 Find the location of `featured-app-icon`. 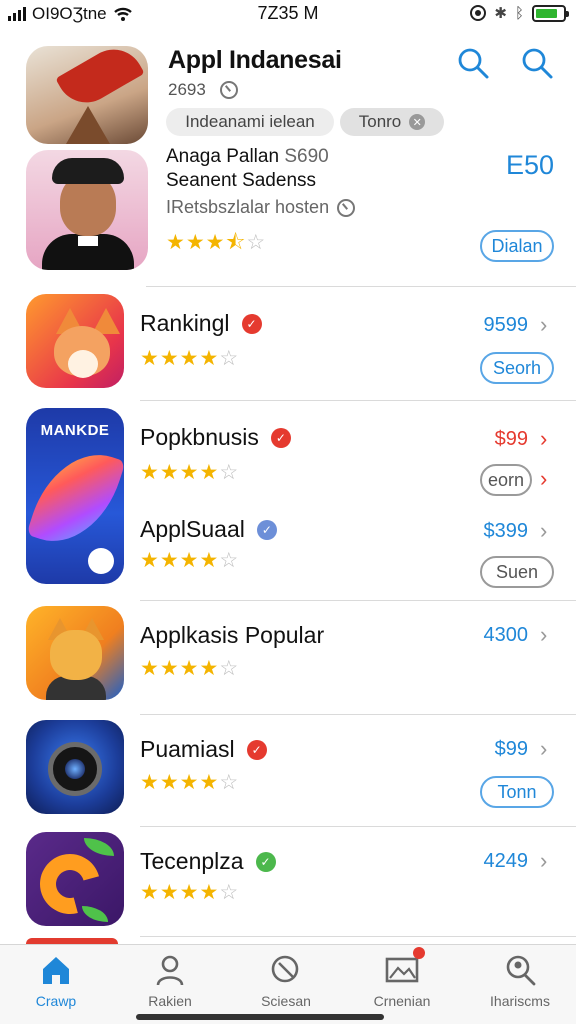

featured-app-icon is located at coordinates (87, 210).